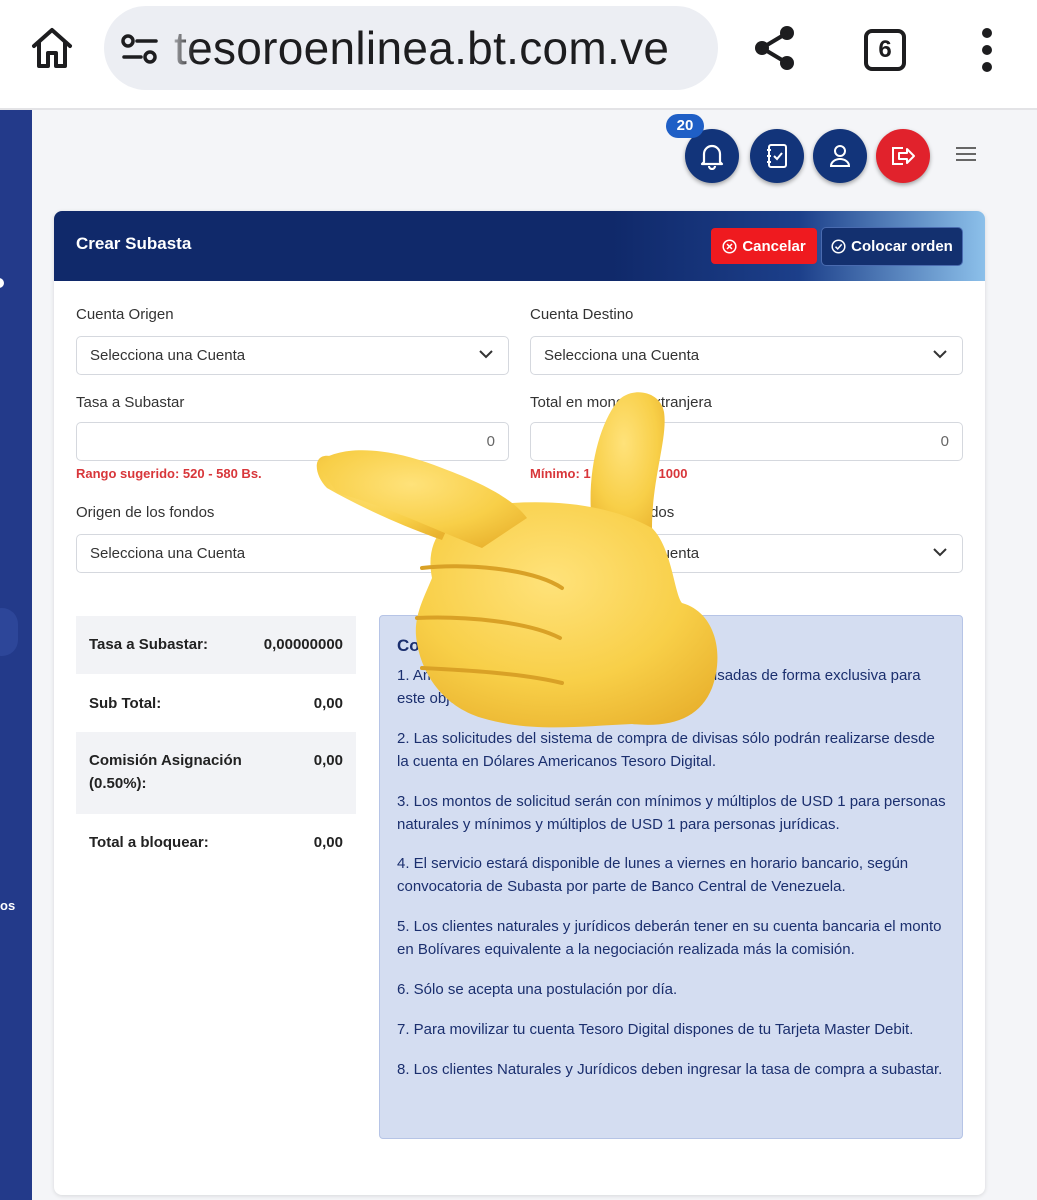 The image size is (1037, 1200). Describe the element at coordinates (179, 48) in the screenshot. I see `url-fade` at that location.